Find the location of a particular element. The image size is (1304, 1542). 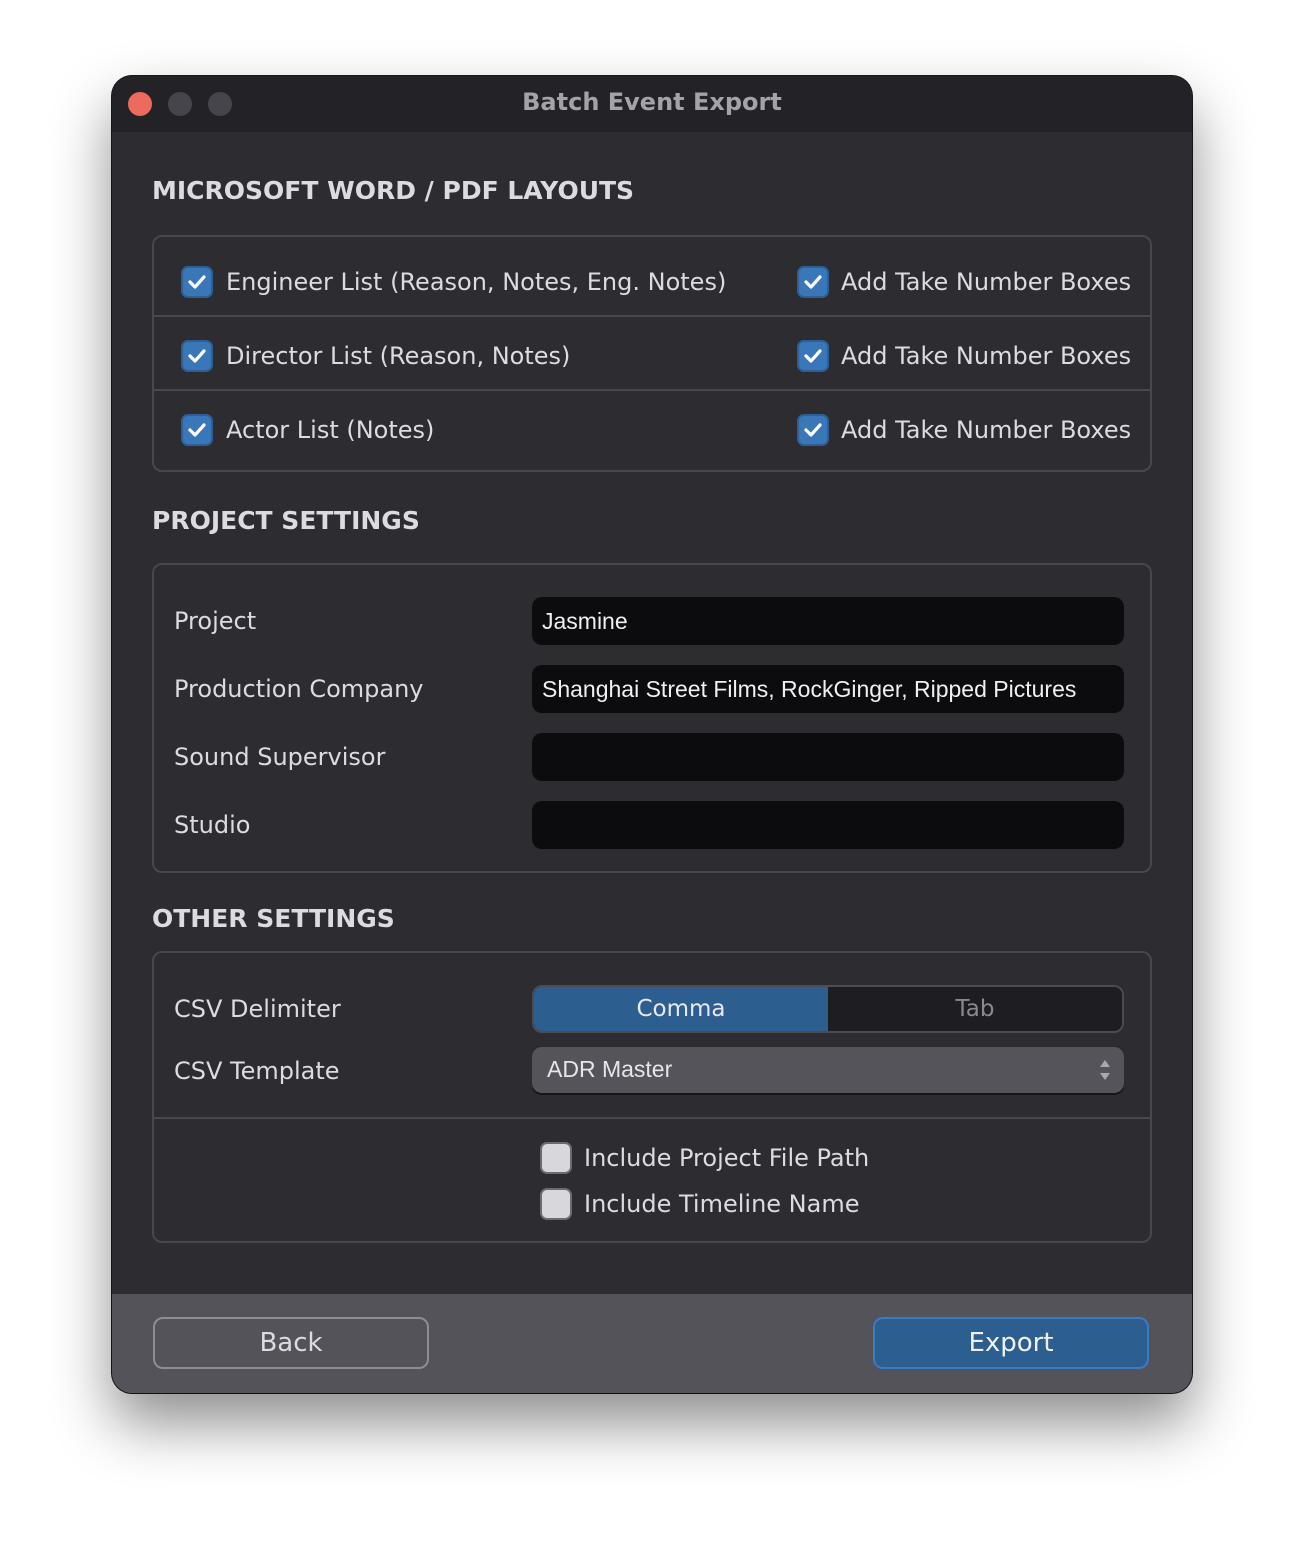

window-title: Batch Event Export is located at coordinates (652, 102).